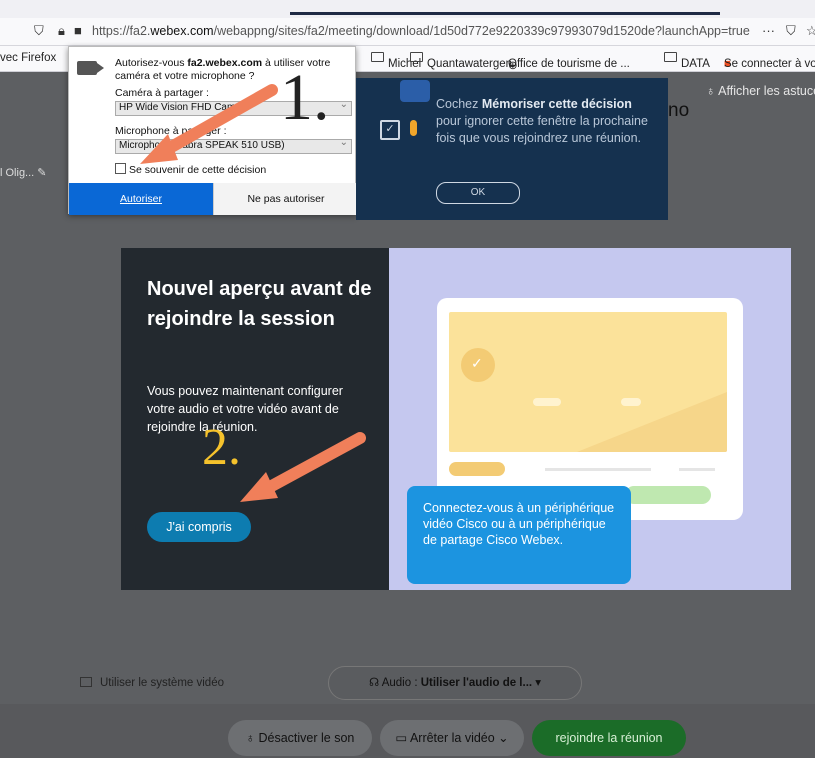 The width and height of the screenshot is (815, 758). Describe the element at coordinates (760, 91) in the screenshot. I see `show-tips-link: ♁ Afficher les astuces` at that location.